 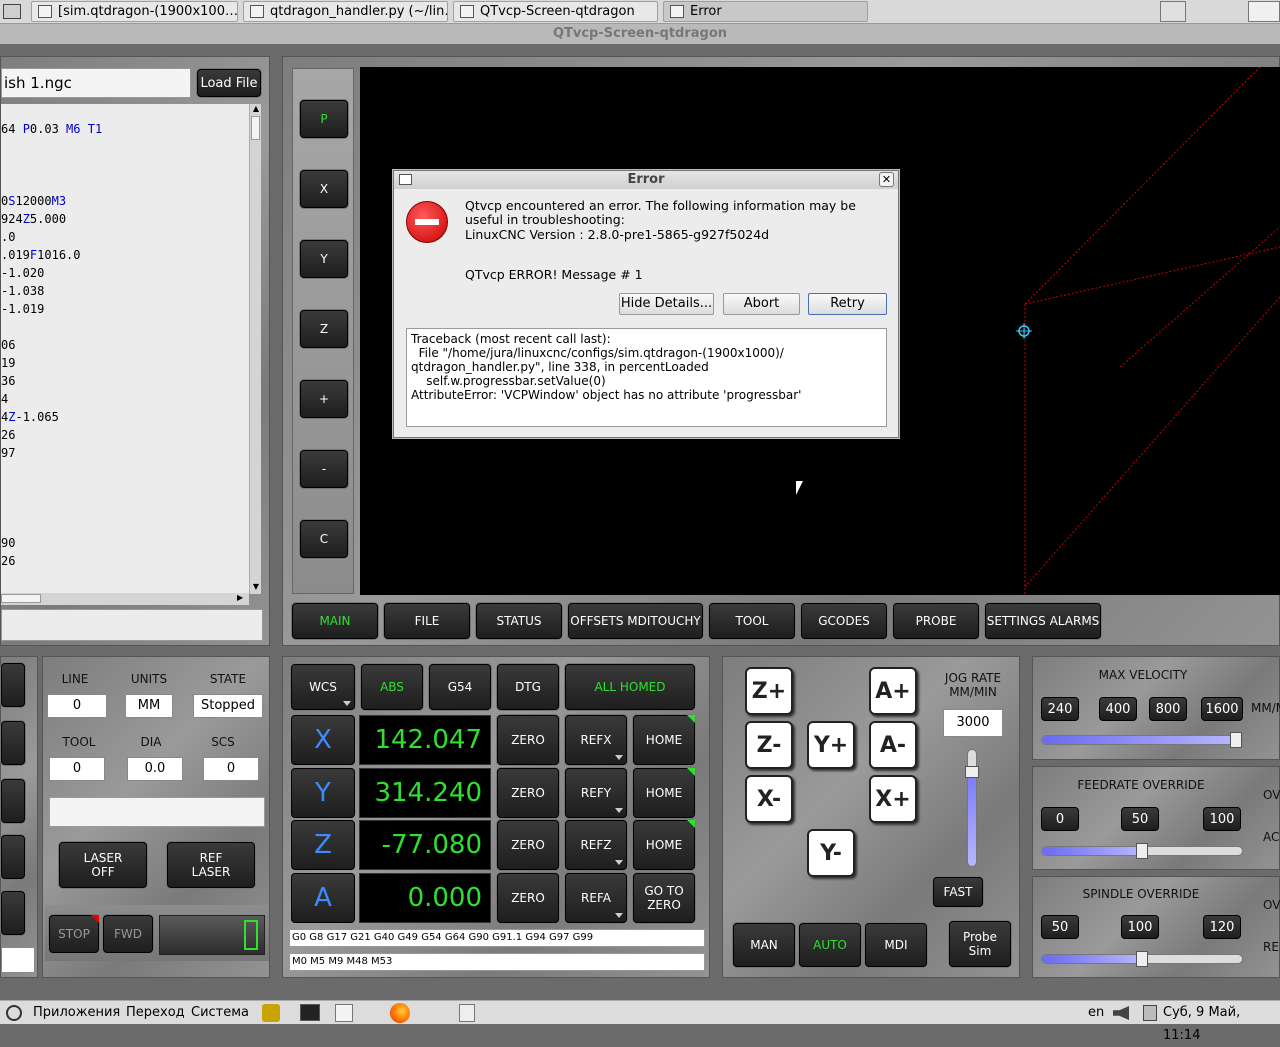 I want to click on trash-icon, so click(x=467, y=1013).